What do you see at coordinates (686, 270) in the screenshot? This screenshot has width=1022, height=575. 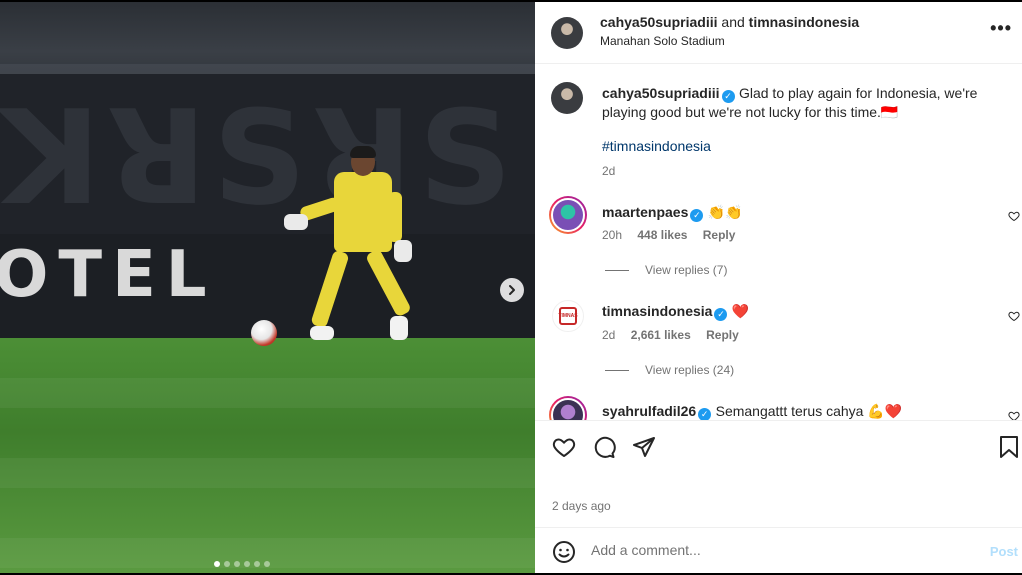 I see `view-replies-label: View replies (7)` at bounding box center [686, 270].